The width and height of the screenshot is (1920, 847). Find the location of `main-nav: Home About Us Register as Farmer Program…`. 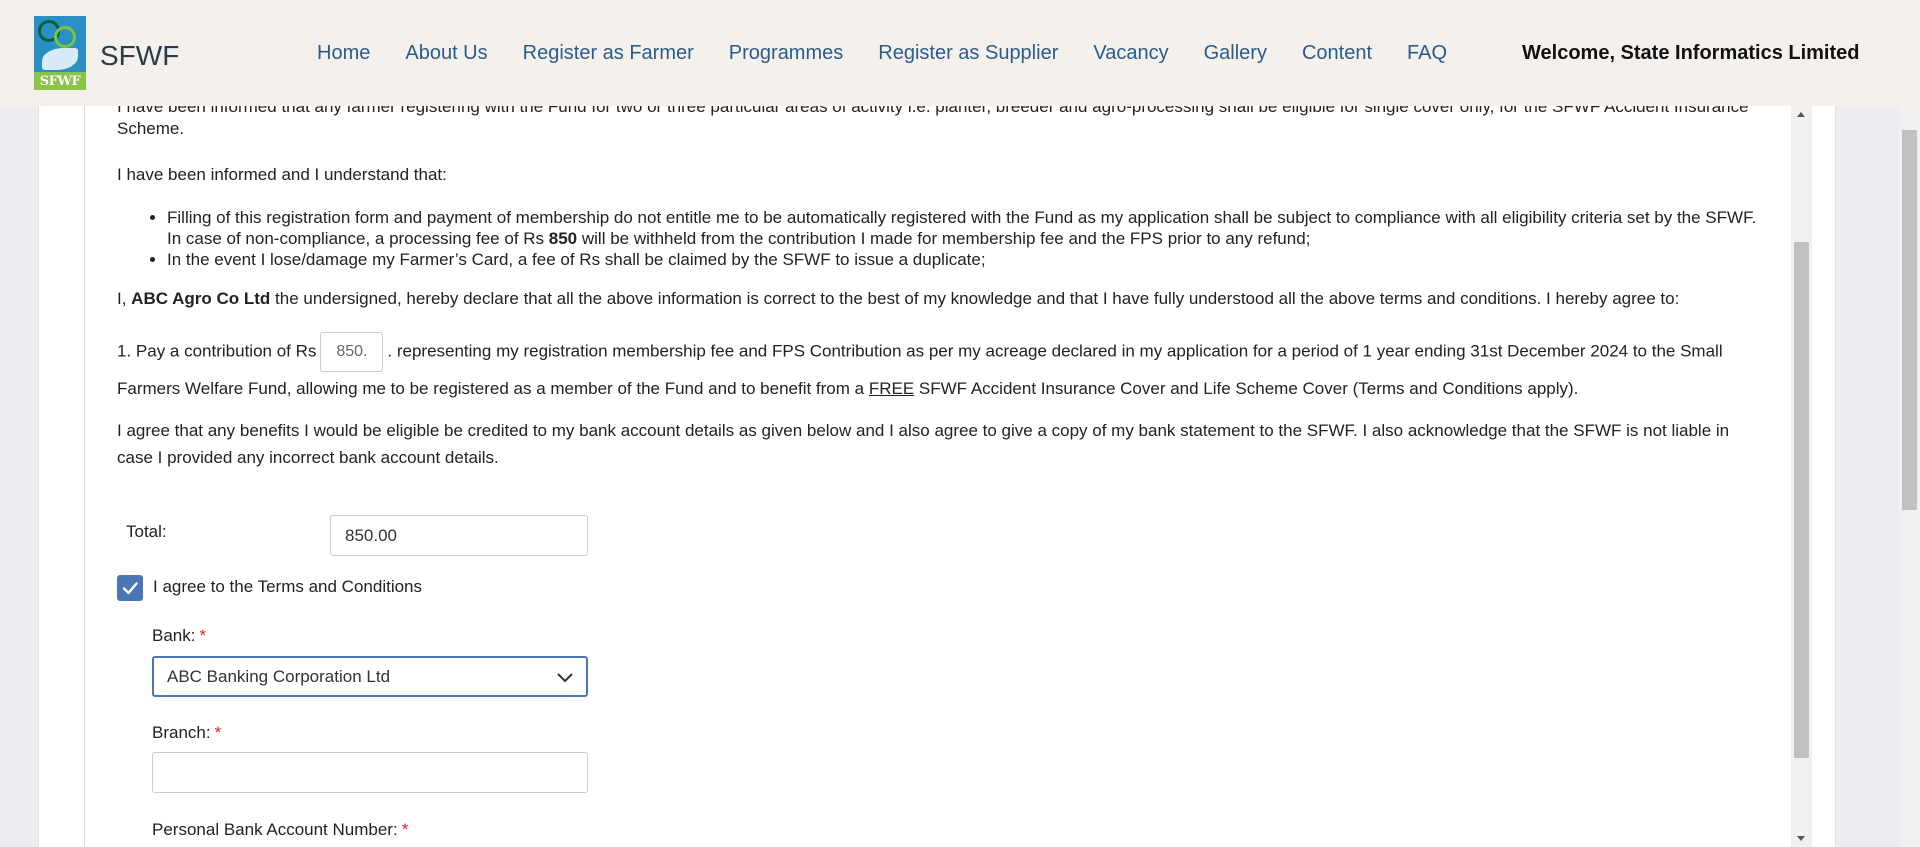

main-nav: Home About Us Register as Farmer Program… is located at coordinates (899, 53).